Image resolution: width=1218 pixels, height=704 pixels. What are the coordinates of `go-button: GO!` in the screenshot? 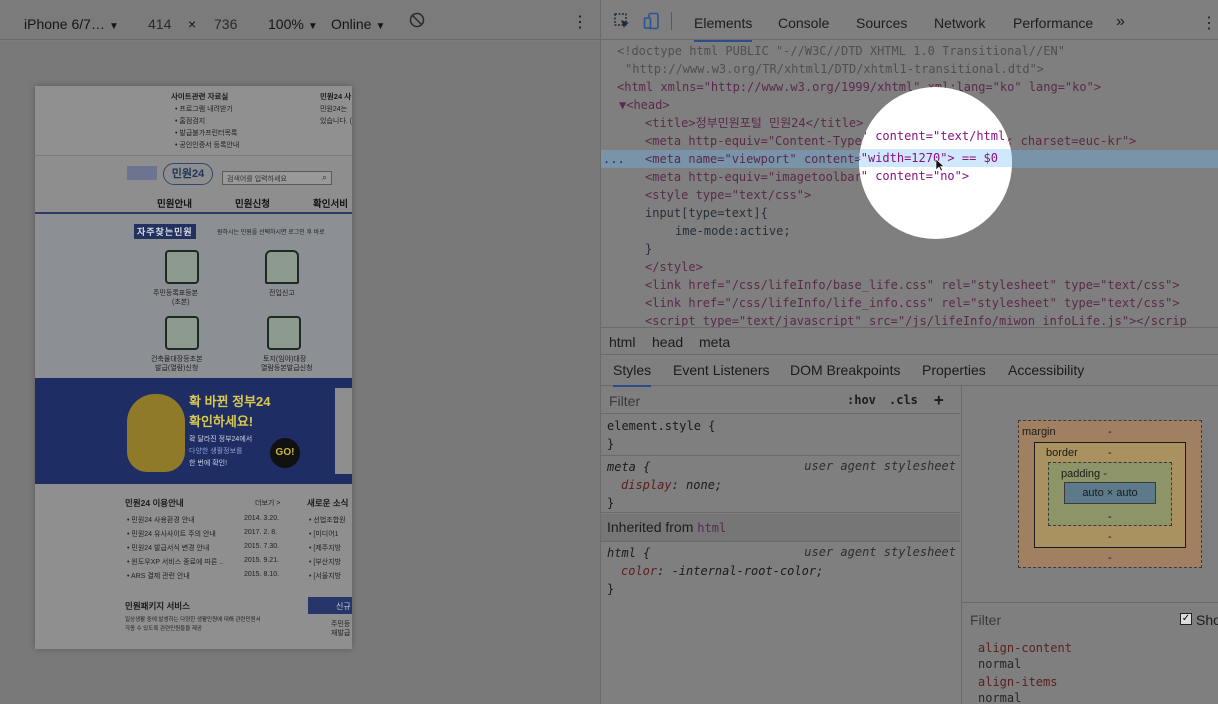 It's located at (285, 453).